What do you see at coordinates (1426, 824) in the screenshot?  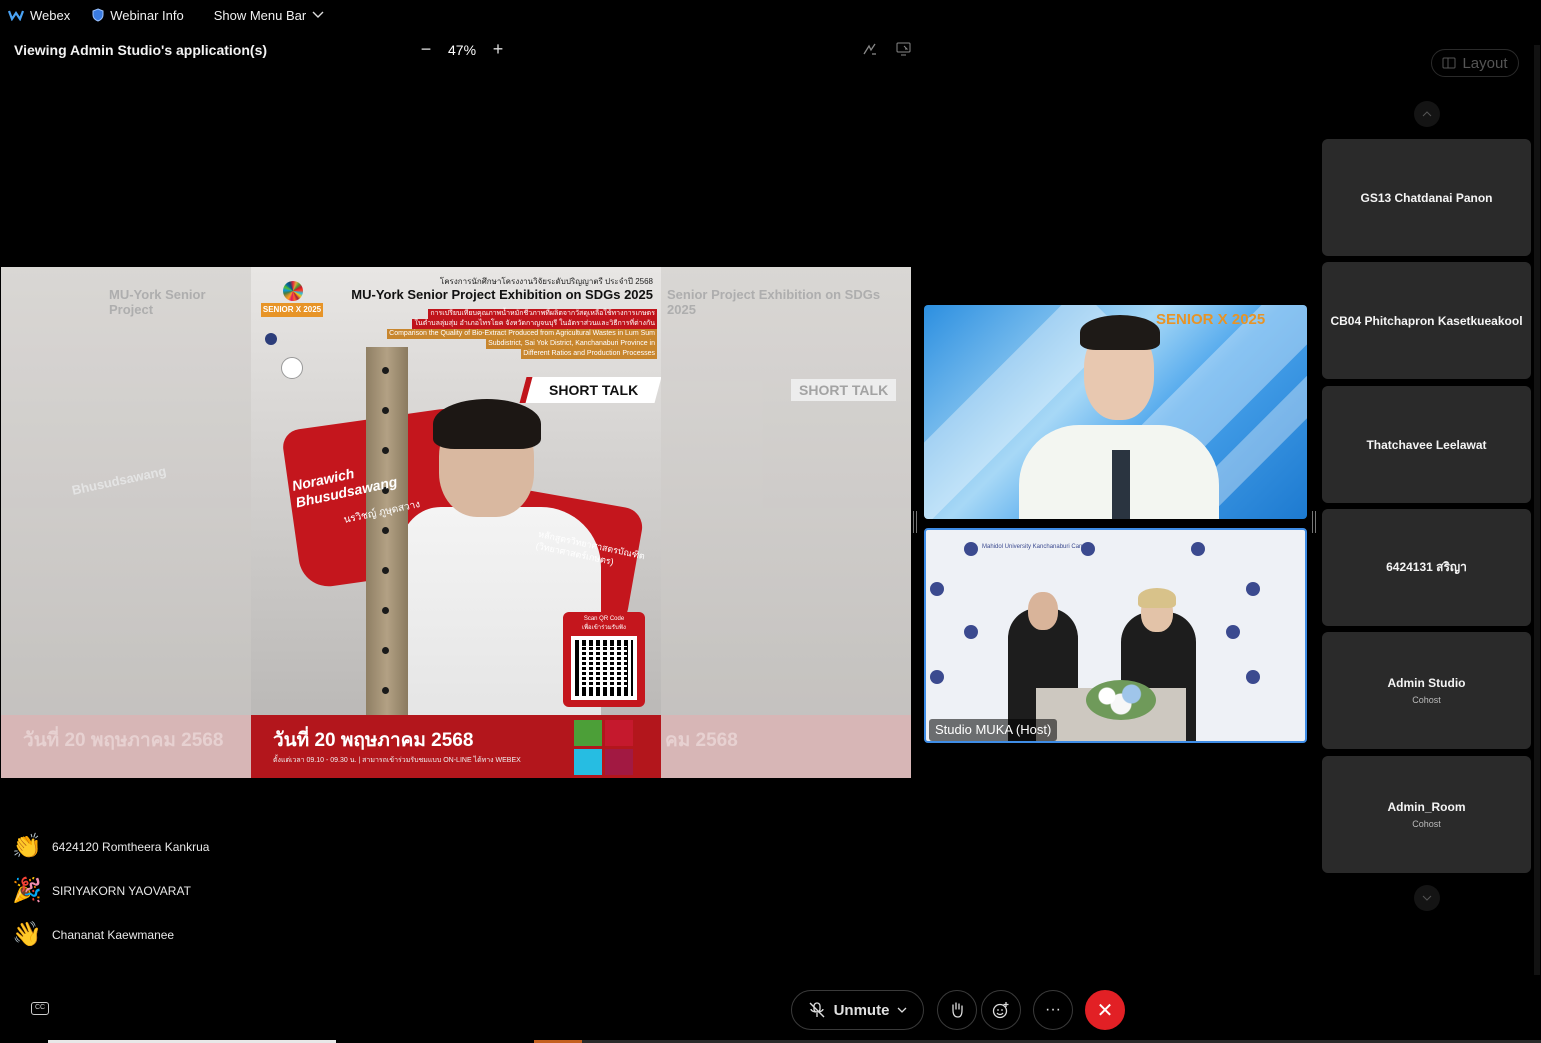 I see `participant-role: Cohost` at bounding box center [1426, 824].